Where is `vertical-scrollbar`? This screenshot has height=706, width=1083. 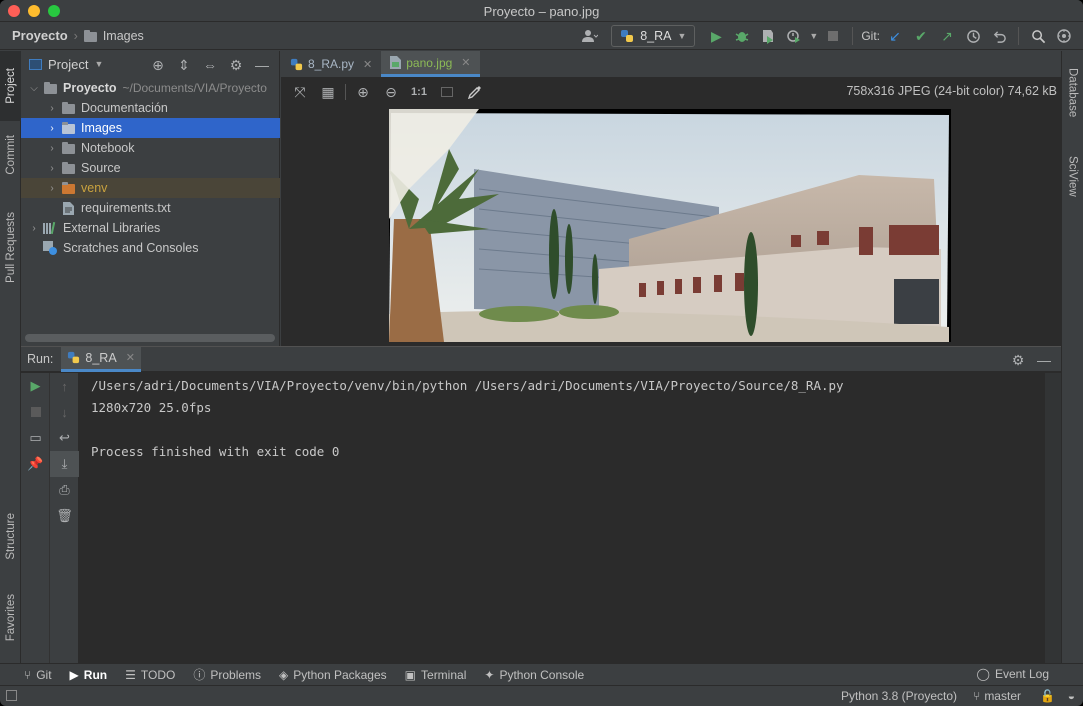
vertical-scrollbar is located at coordinates (1053, 518).